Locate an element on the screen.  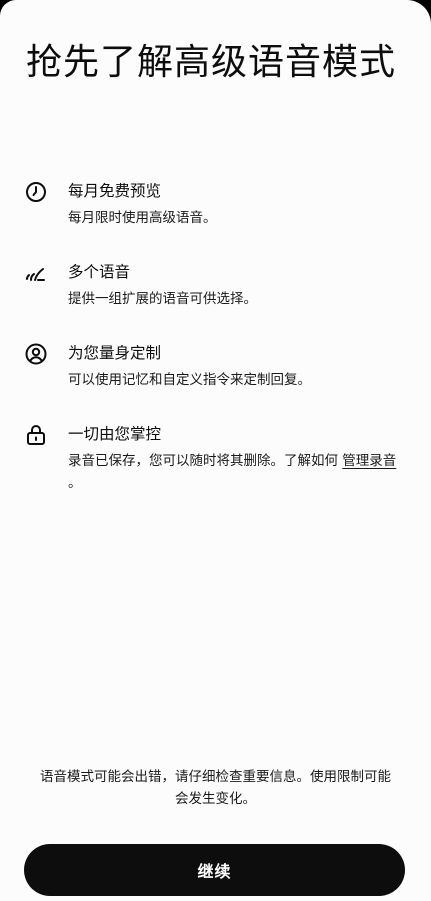
page-title: 抢先了解高级语音模式 is located at coordinates (211, 62).